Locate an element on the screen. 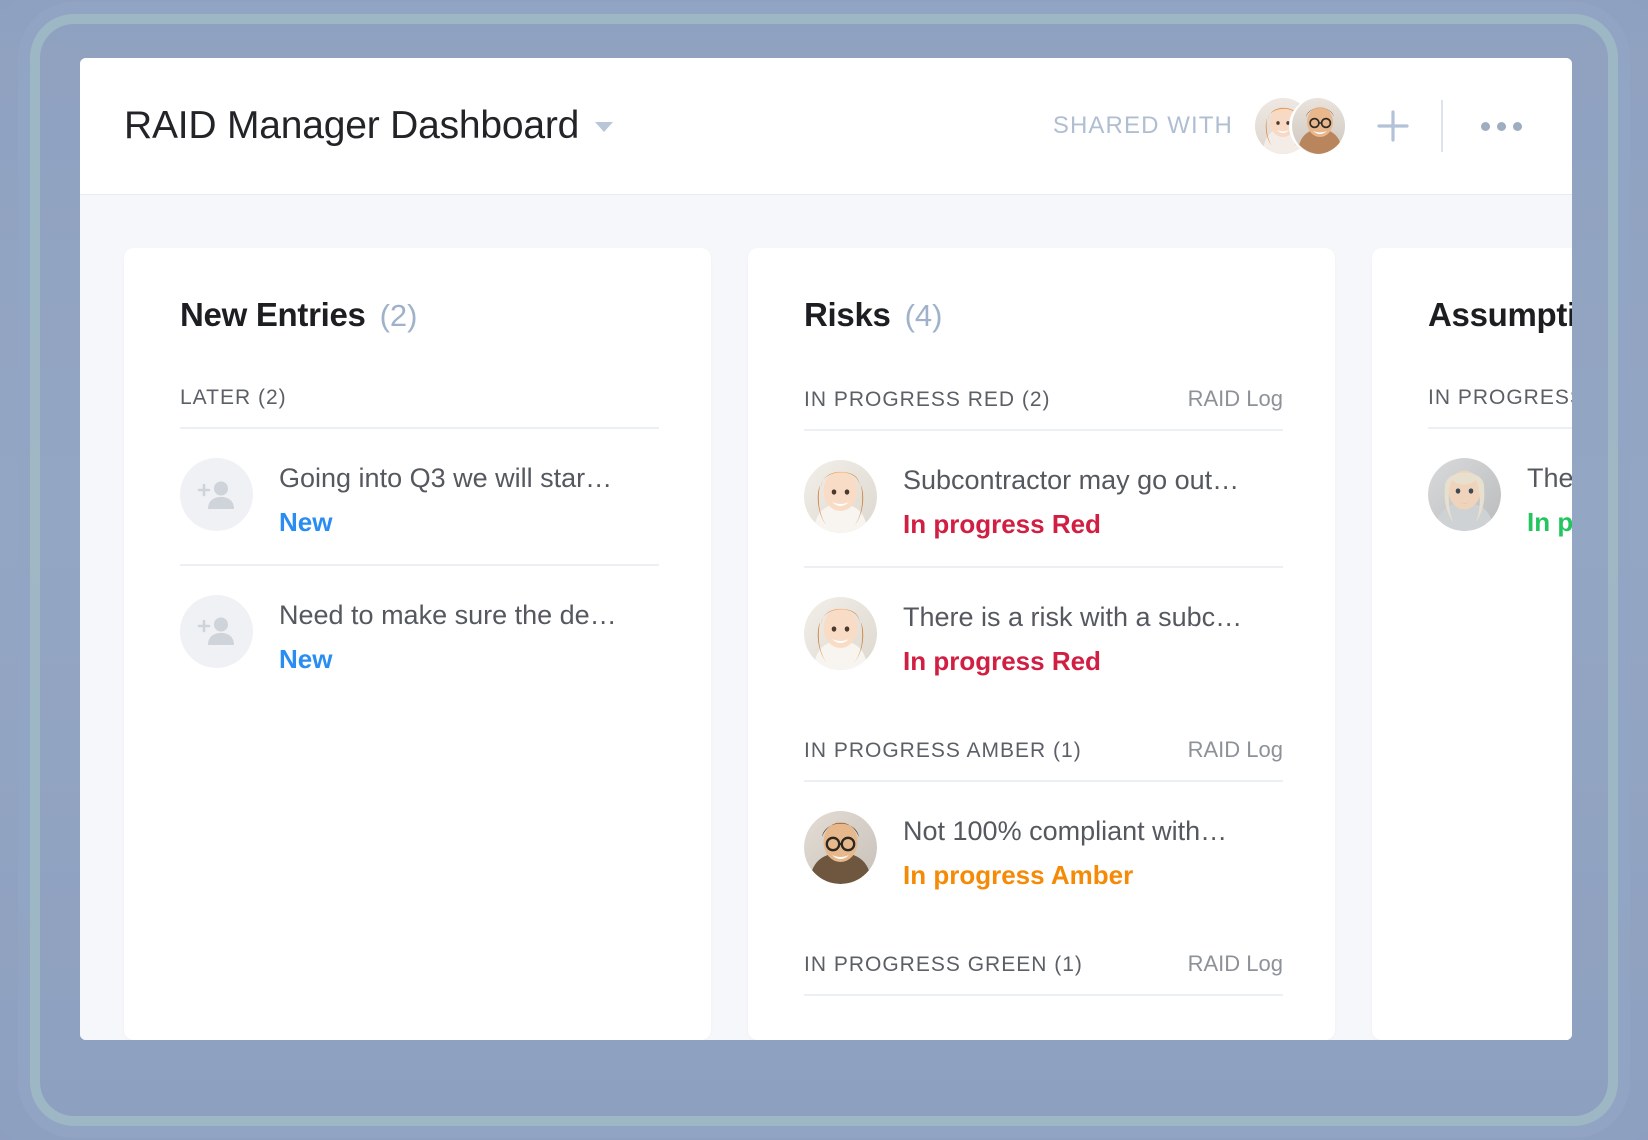  column-count: (4) is located at coordinates (923, 315).